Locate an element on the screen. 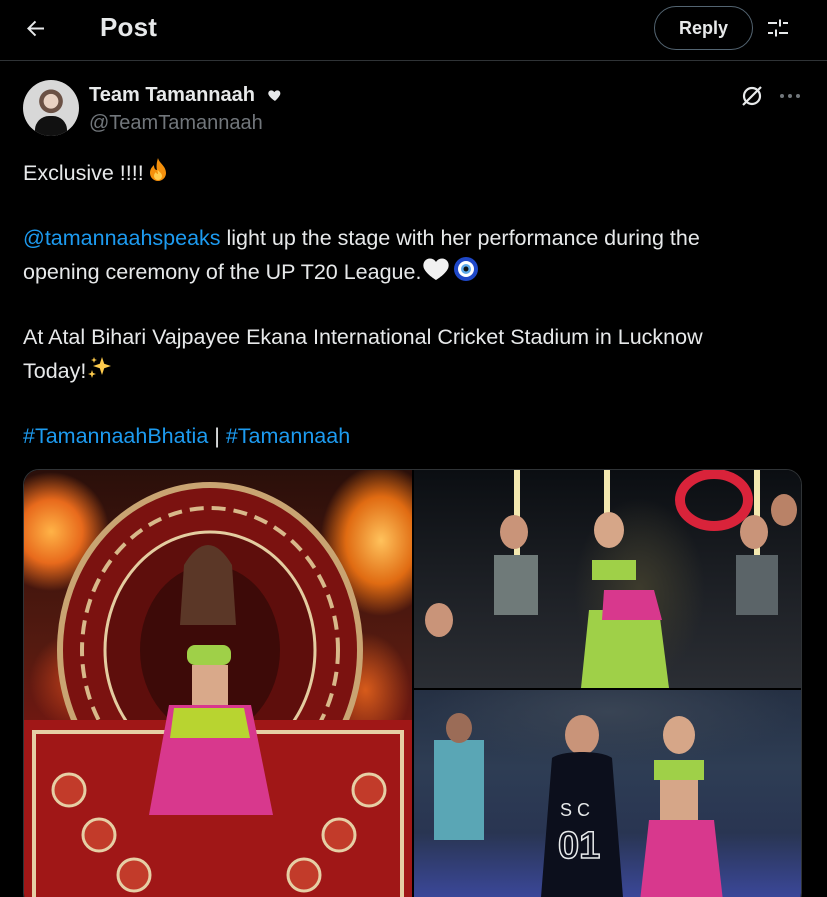  back-button is located at coordinates (36, 28).